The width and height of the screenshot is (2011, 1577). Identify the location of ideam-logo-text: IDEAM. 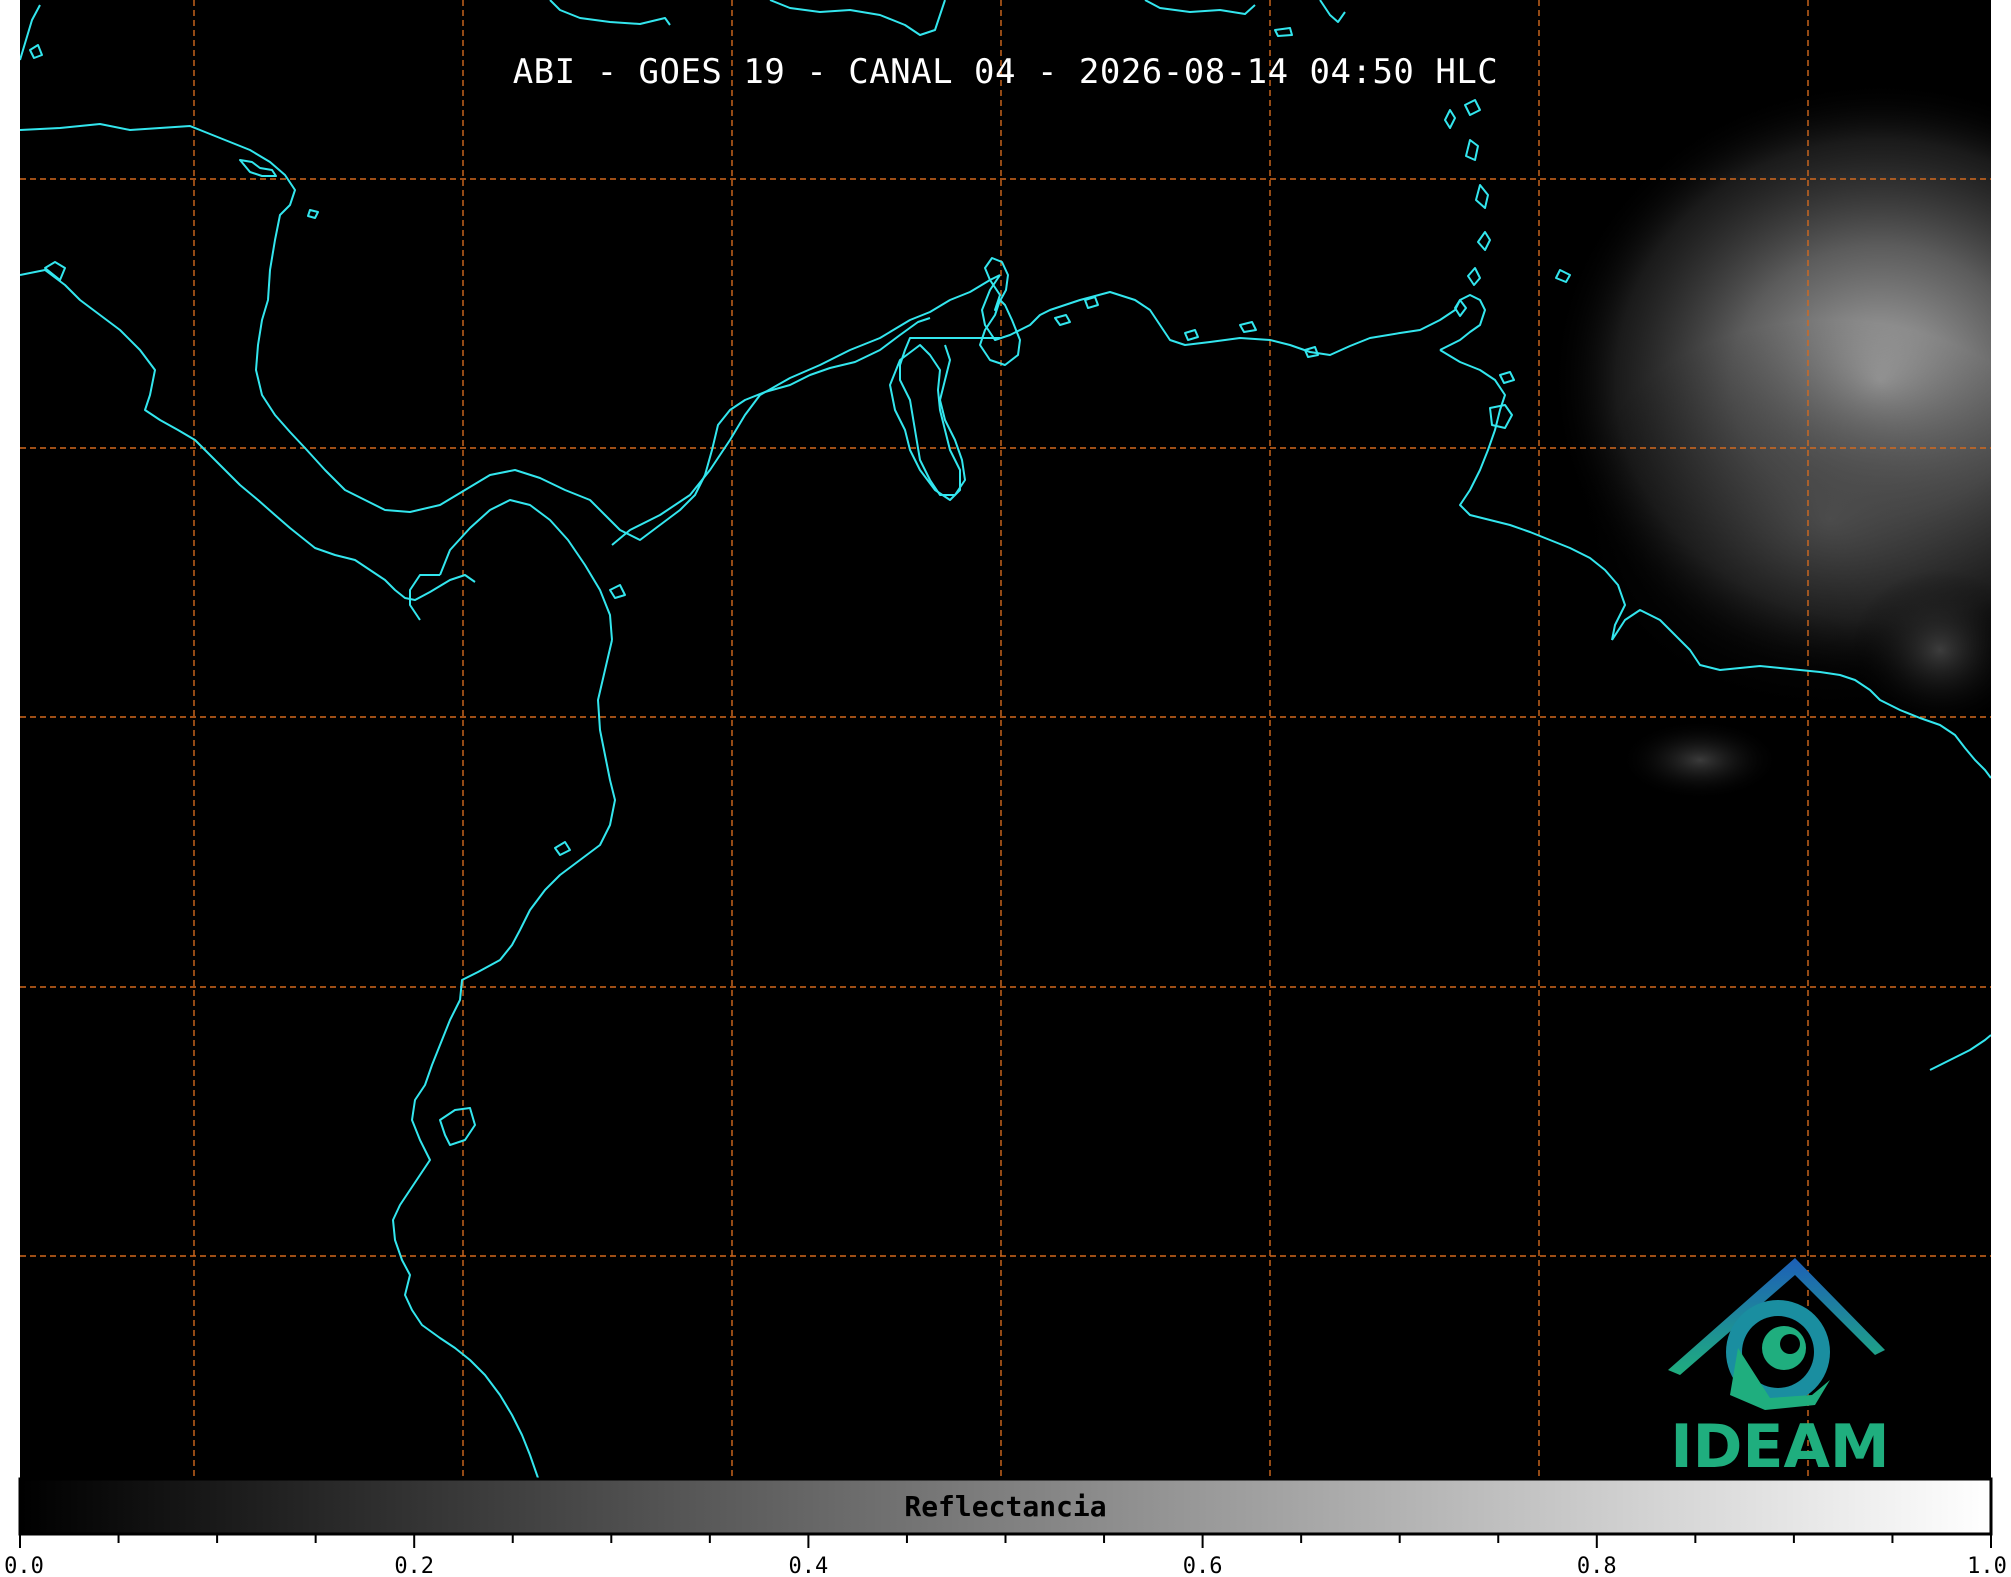
(1780, 1447).